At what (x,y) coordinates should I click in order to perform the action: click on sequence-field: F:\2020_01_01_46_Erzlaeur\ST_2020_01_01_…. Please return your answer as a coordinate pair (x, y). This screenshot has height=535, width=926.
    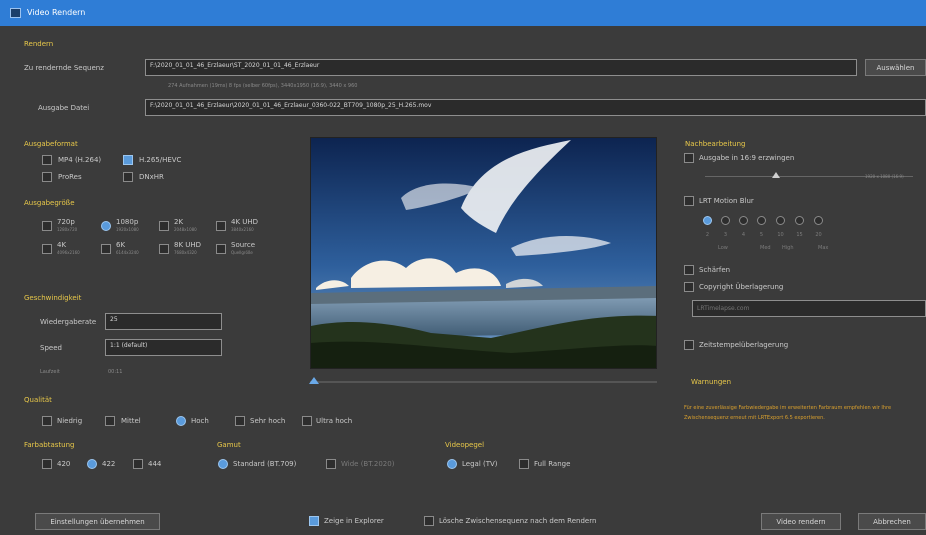
    Looking at the image, I should click on (501, 67).